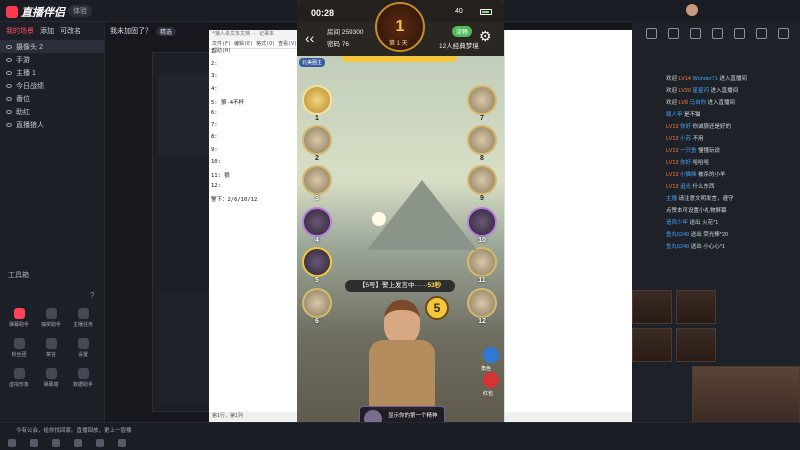 The height and width of the screenshot is (450, 800). What do you see at coordinates (52, 59) in the screenshot?
I see `scene-item: 手游` at bounding box center [52, 59].